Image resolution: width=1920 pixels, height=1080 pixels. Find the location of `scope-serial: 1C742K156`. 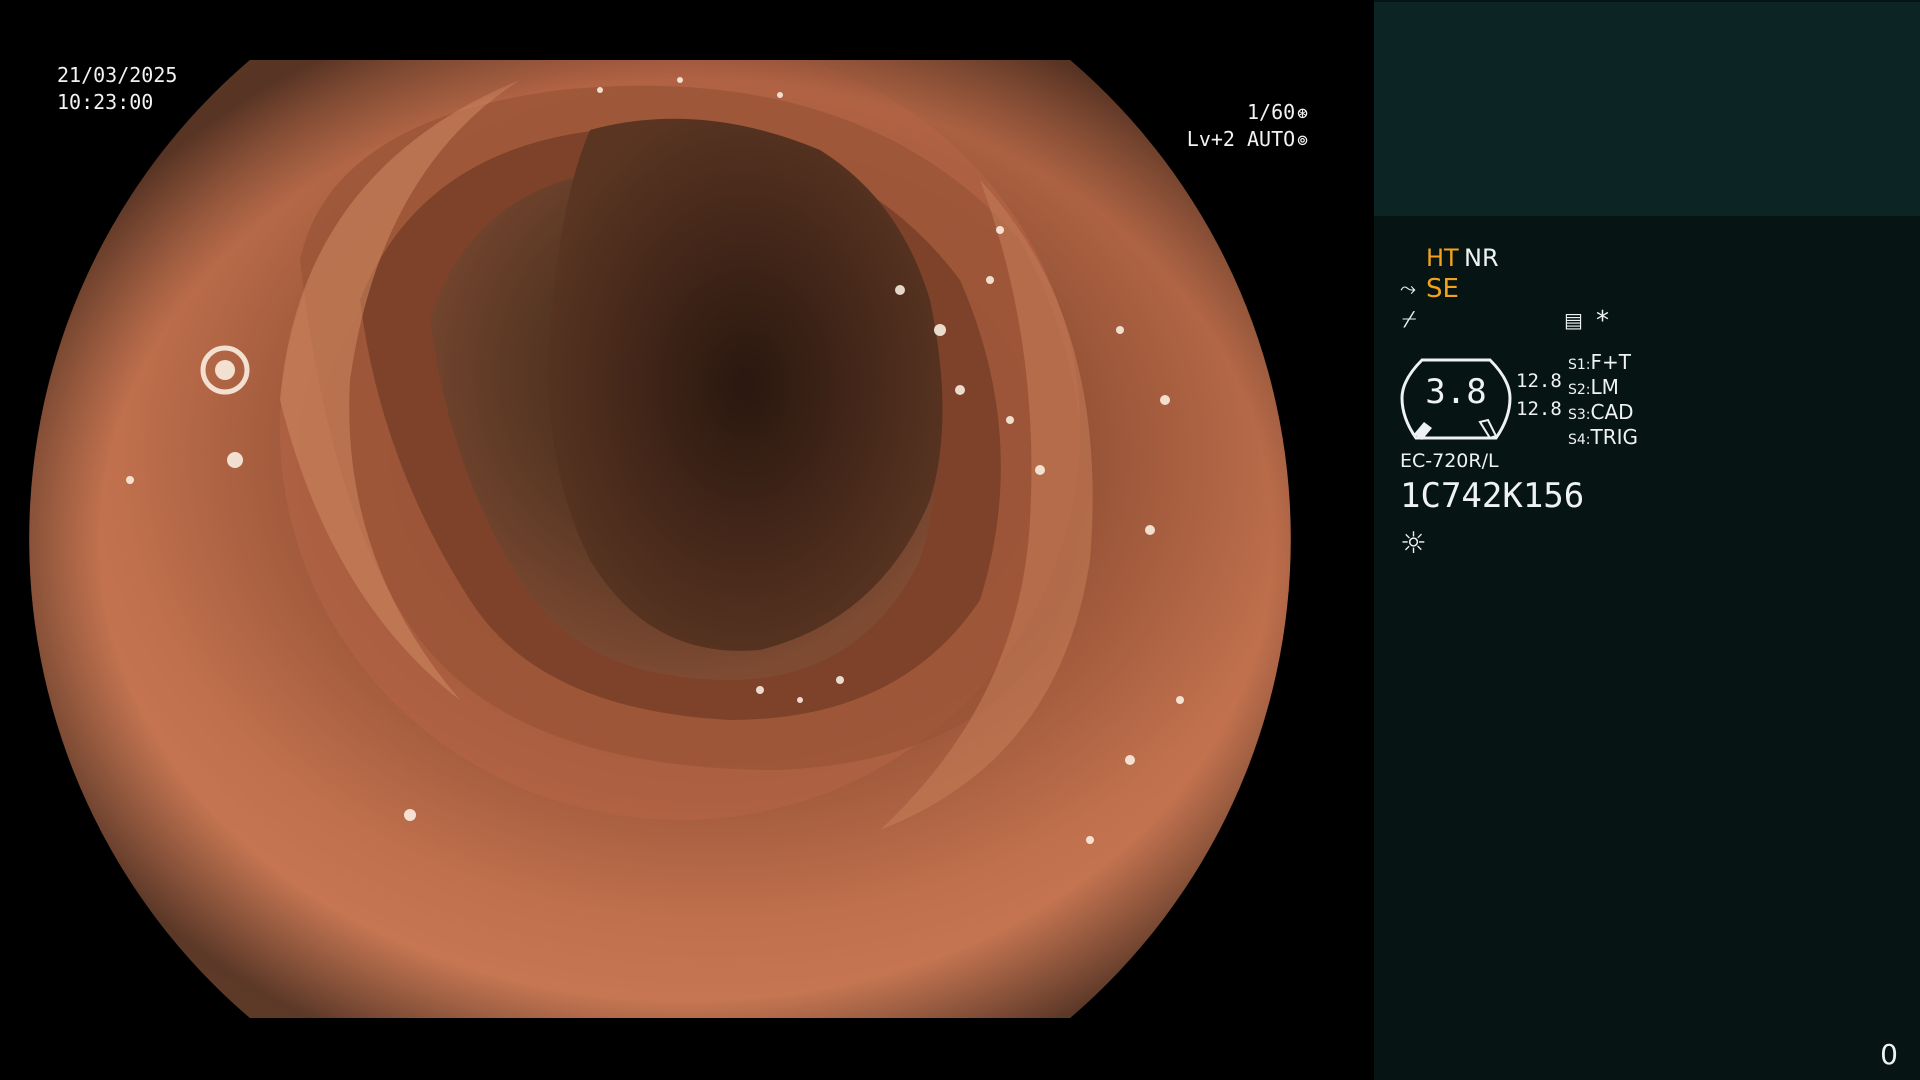

scope-serial: 1C742K156 is located at coordinates (1492, 496).